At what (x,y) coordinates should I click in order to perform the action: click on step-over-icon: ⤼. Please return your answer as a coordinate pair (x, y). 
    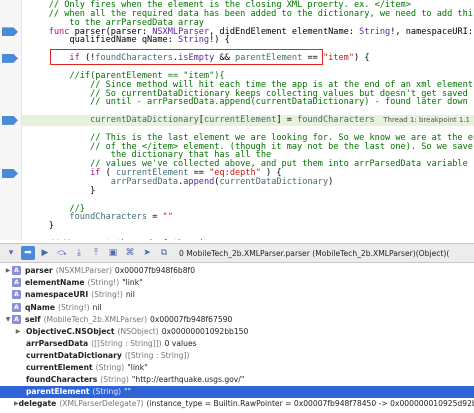
    Looking at the image, I should click on (62, 253).